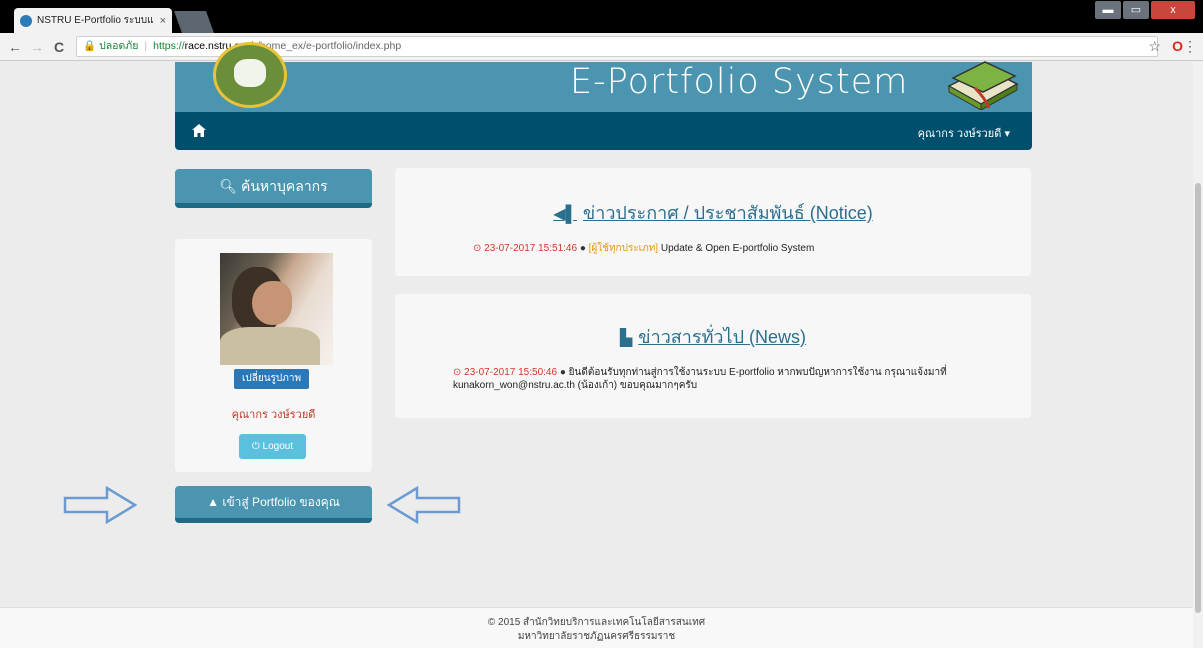  Describe the element at coordinates (1173, 10) in the screenshot. I see `close-window-button: x` at that location.